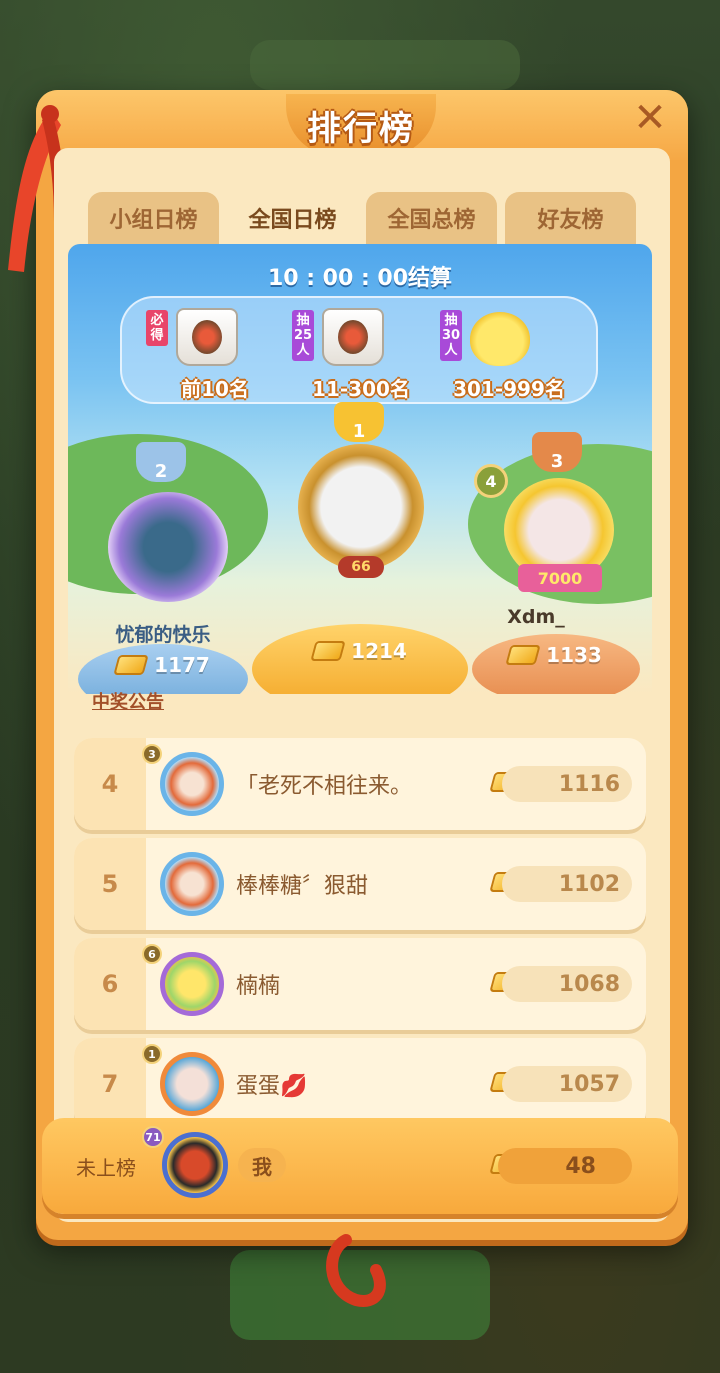 This screenshot has height=1373, width=720. I want to click on player-name: 蛋蛋💋, so click(272, 1086).